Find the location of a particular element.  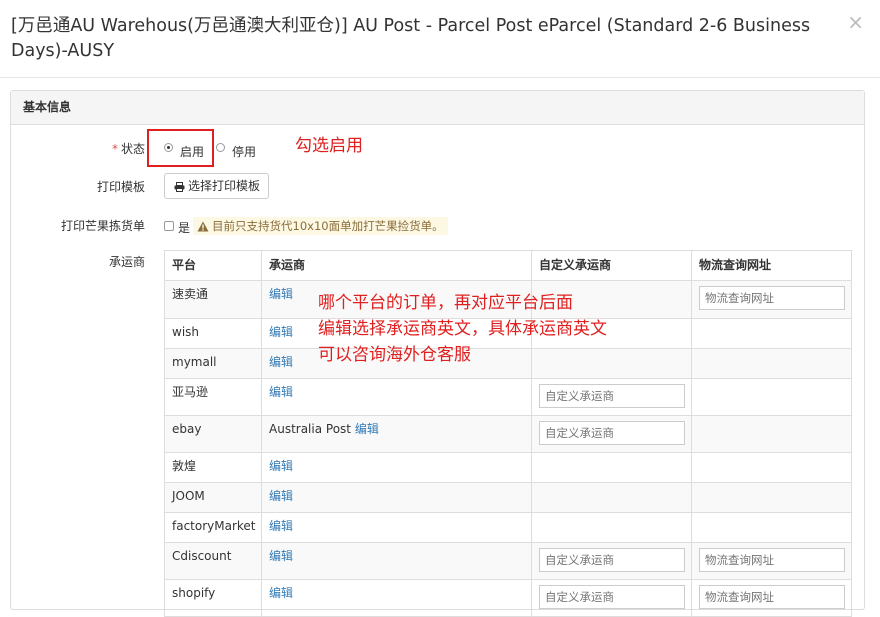

mango-pick-warning: 目前只支持货代10x10面单加打芒果捡货单。 is located at coordinates (320, 226).